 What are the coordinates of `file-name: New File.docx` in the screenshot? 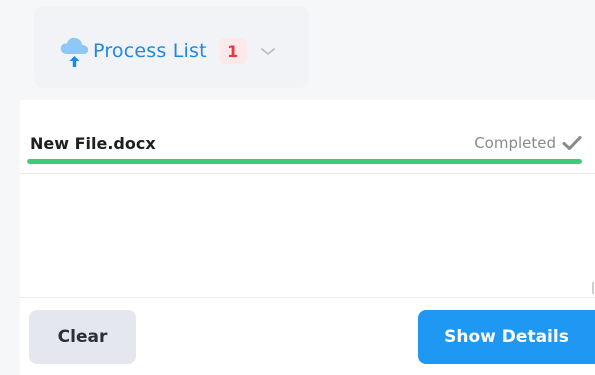 It's located at (93, 143).